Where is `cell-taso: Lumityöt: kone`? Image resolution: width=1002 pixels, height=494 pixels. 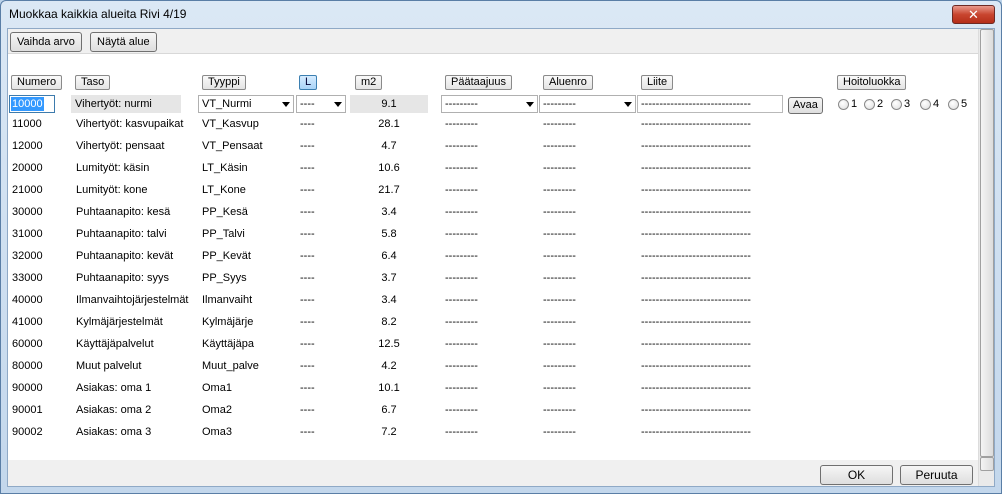
cell-taso: Lumityöt: kone is located at coordinates (112, 190).